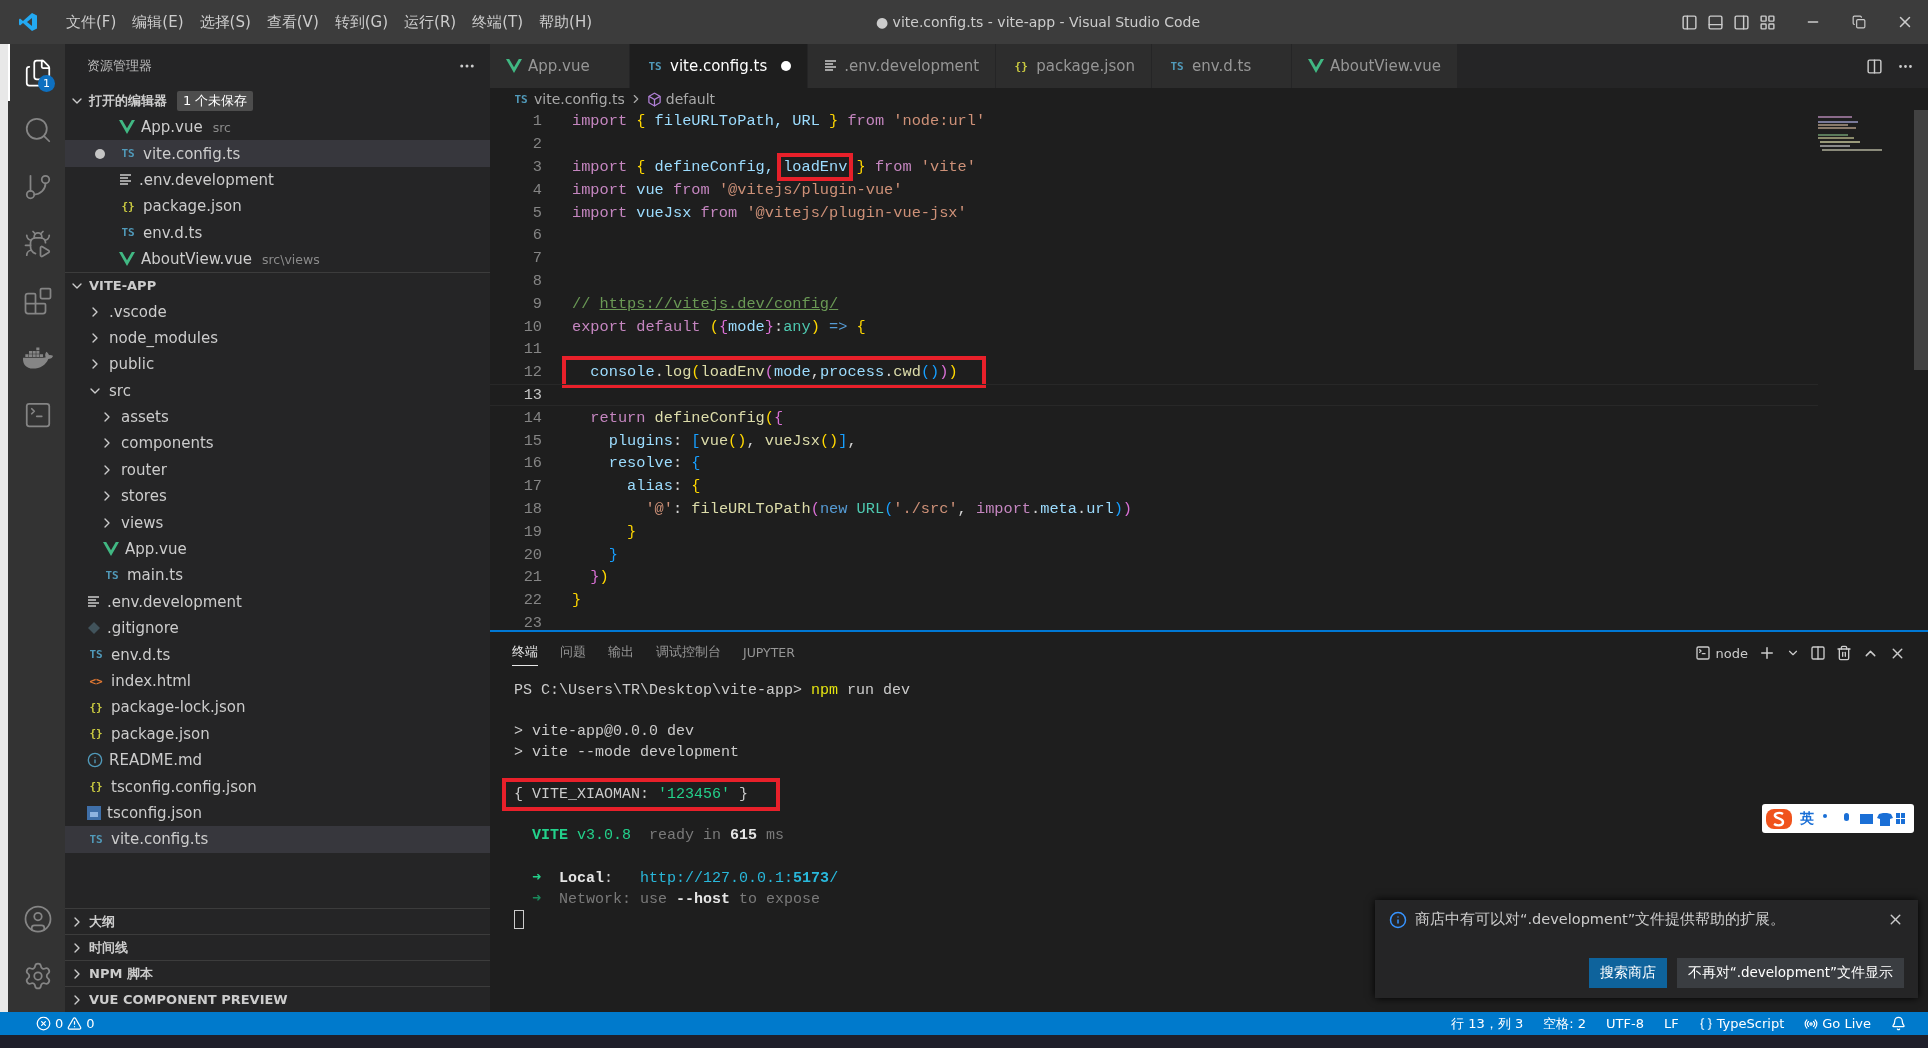 The width and height of the screenshot is (1928, 1048). Describe the element at coordinates (277, 206) in the screenshot. I see `open-editor-item: {} package.json` at that location.